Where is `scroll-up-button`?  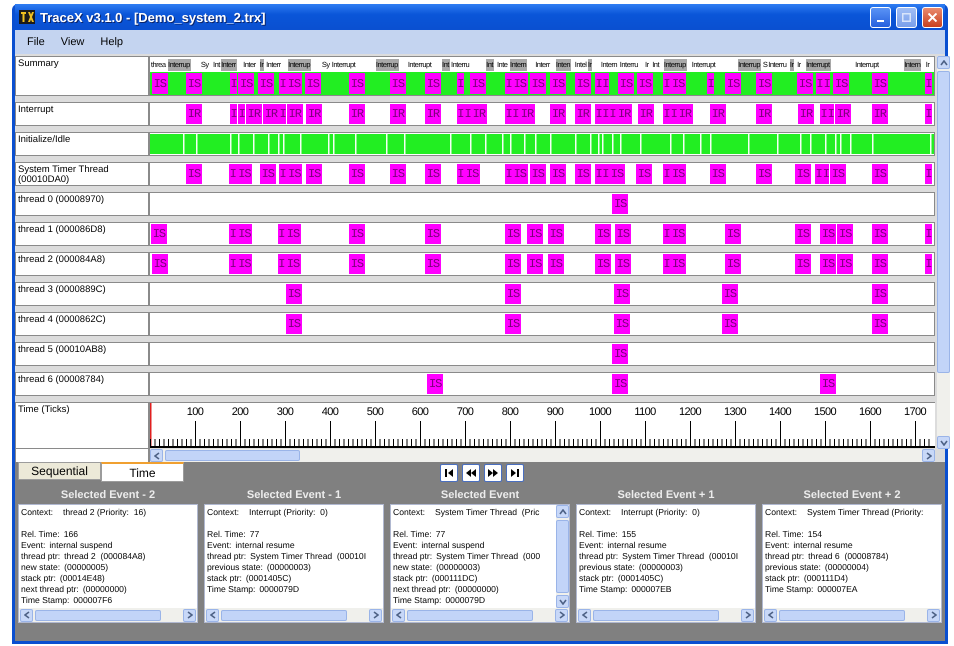 scroll-up-button is located at coordinates (943, 62).